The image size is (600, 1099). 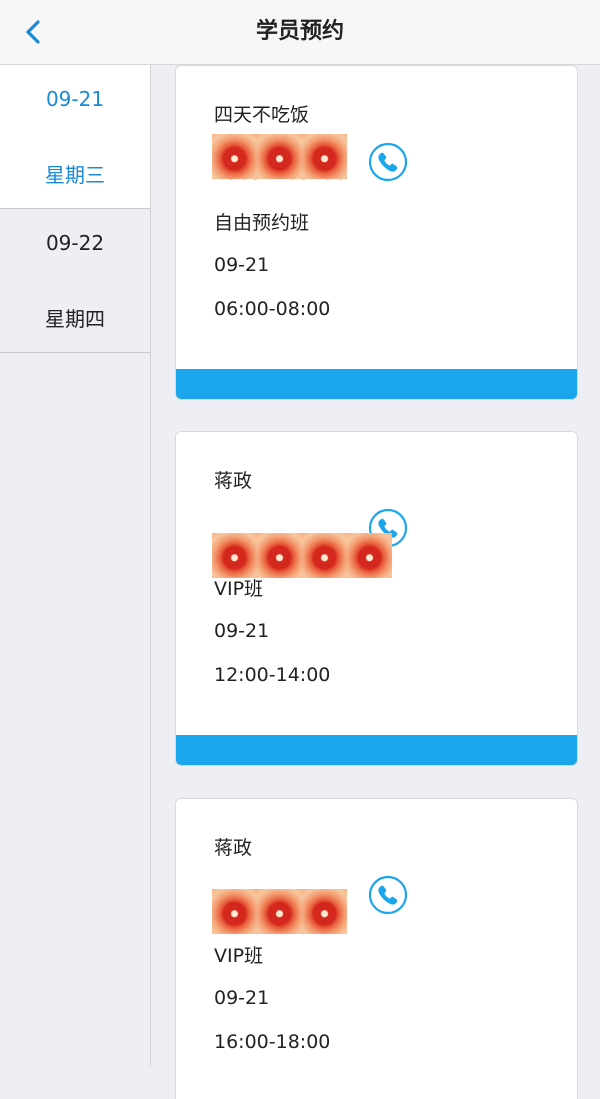 What do you see at coordinates (75, 175) in the screenshot?
I see `day-weekday: 星期三` at bounding box center [75, 175].